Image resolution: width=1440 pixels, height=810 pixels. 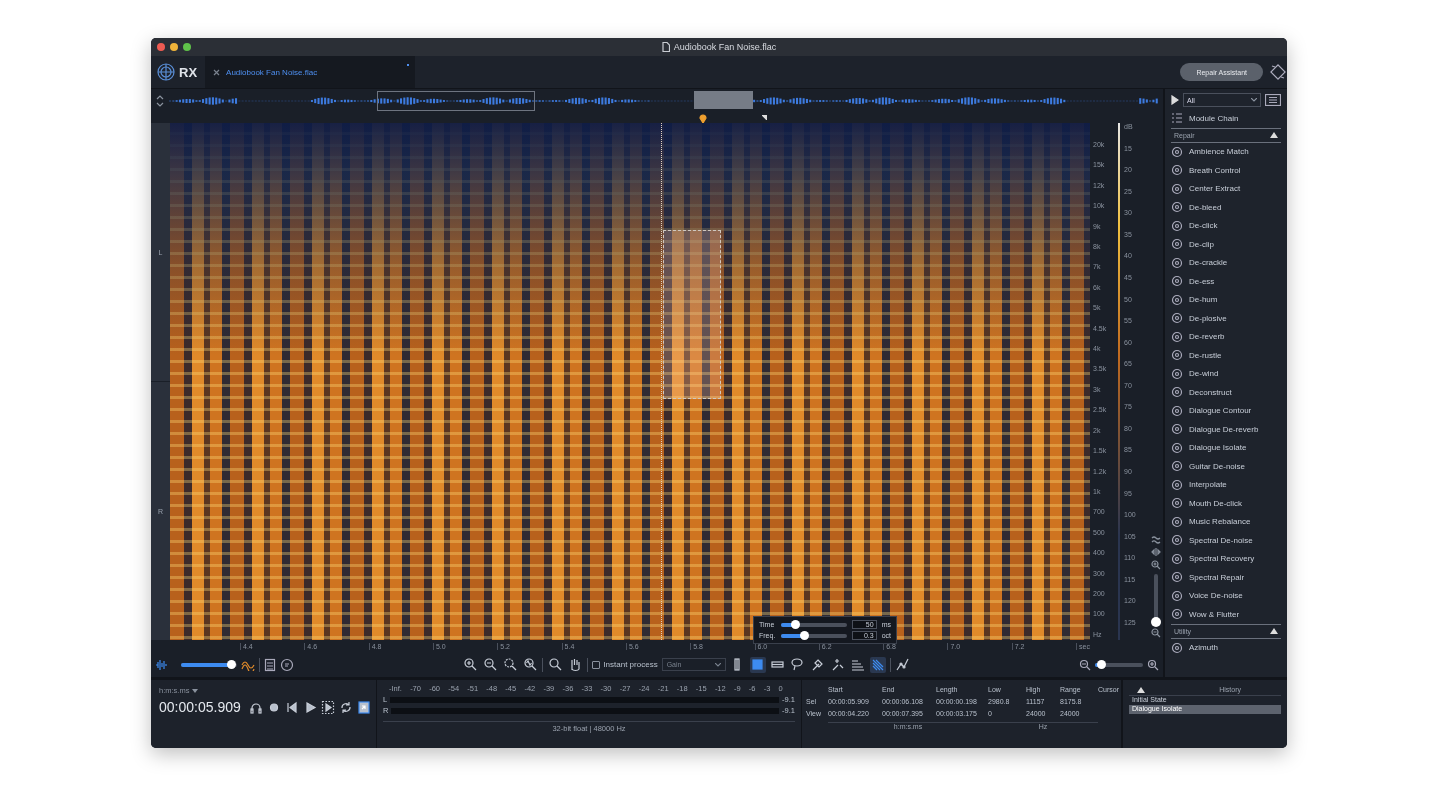 What do you see at coordinates (1226, 466) in the screenshot?
I see `module-item: Guitar De-noise` at bounding box center [1226, 466].